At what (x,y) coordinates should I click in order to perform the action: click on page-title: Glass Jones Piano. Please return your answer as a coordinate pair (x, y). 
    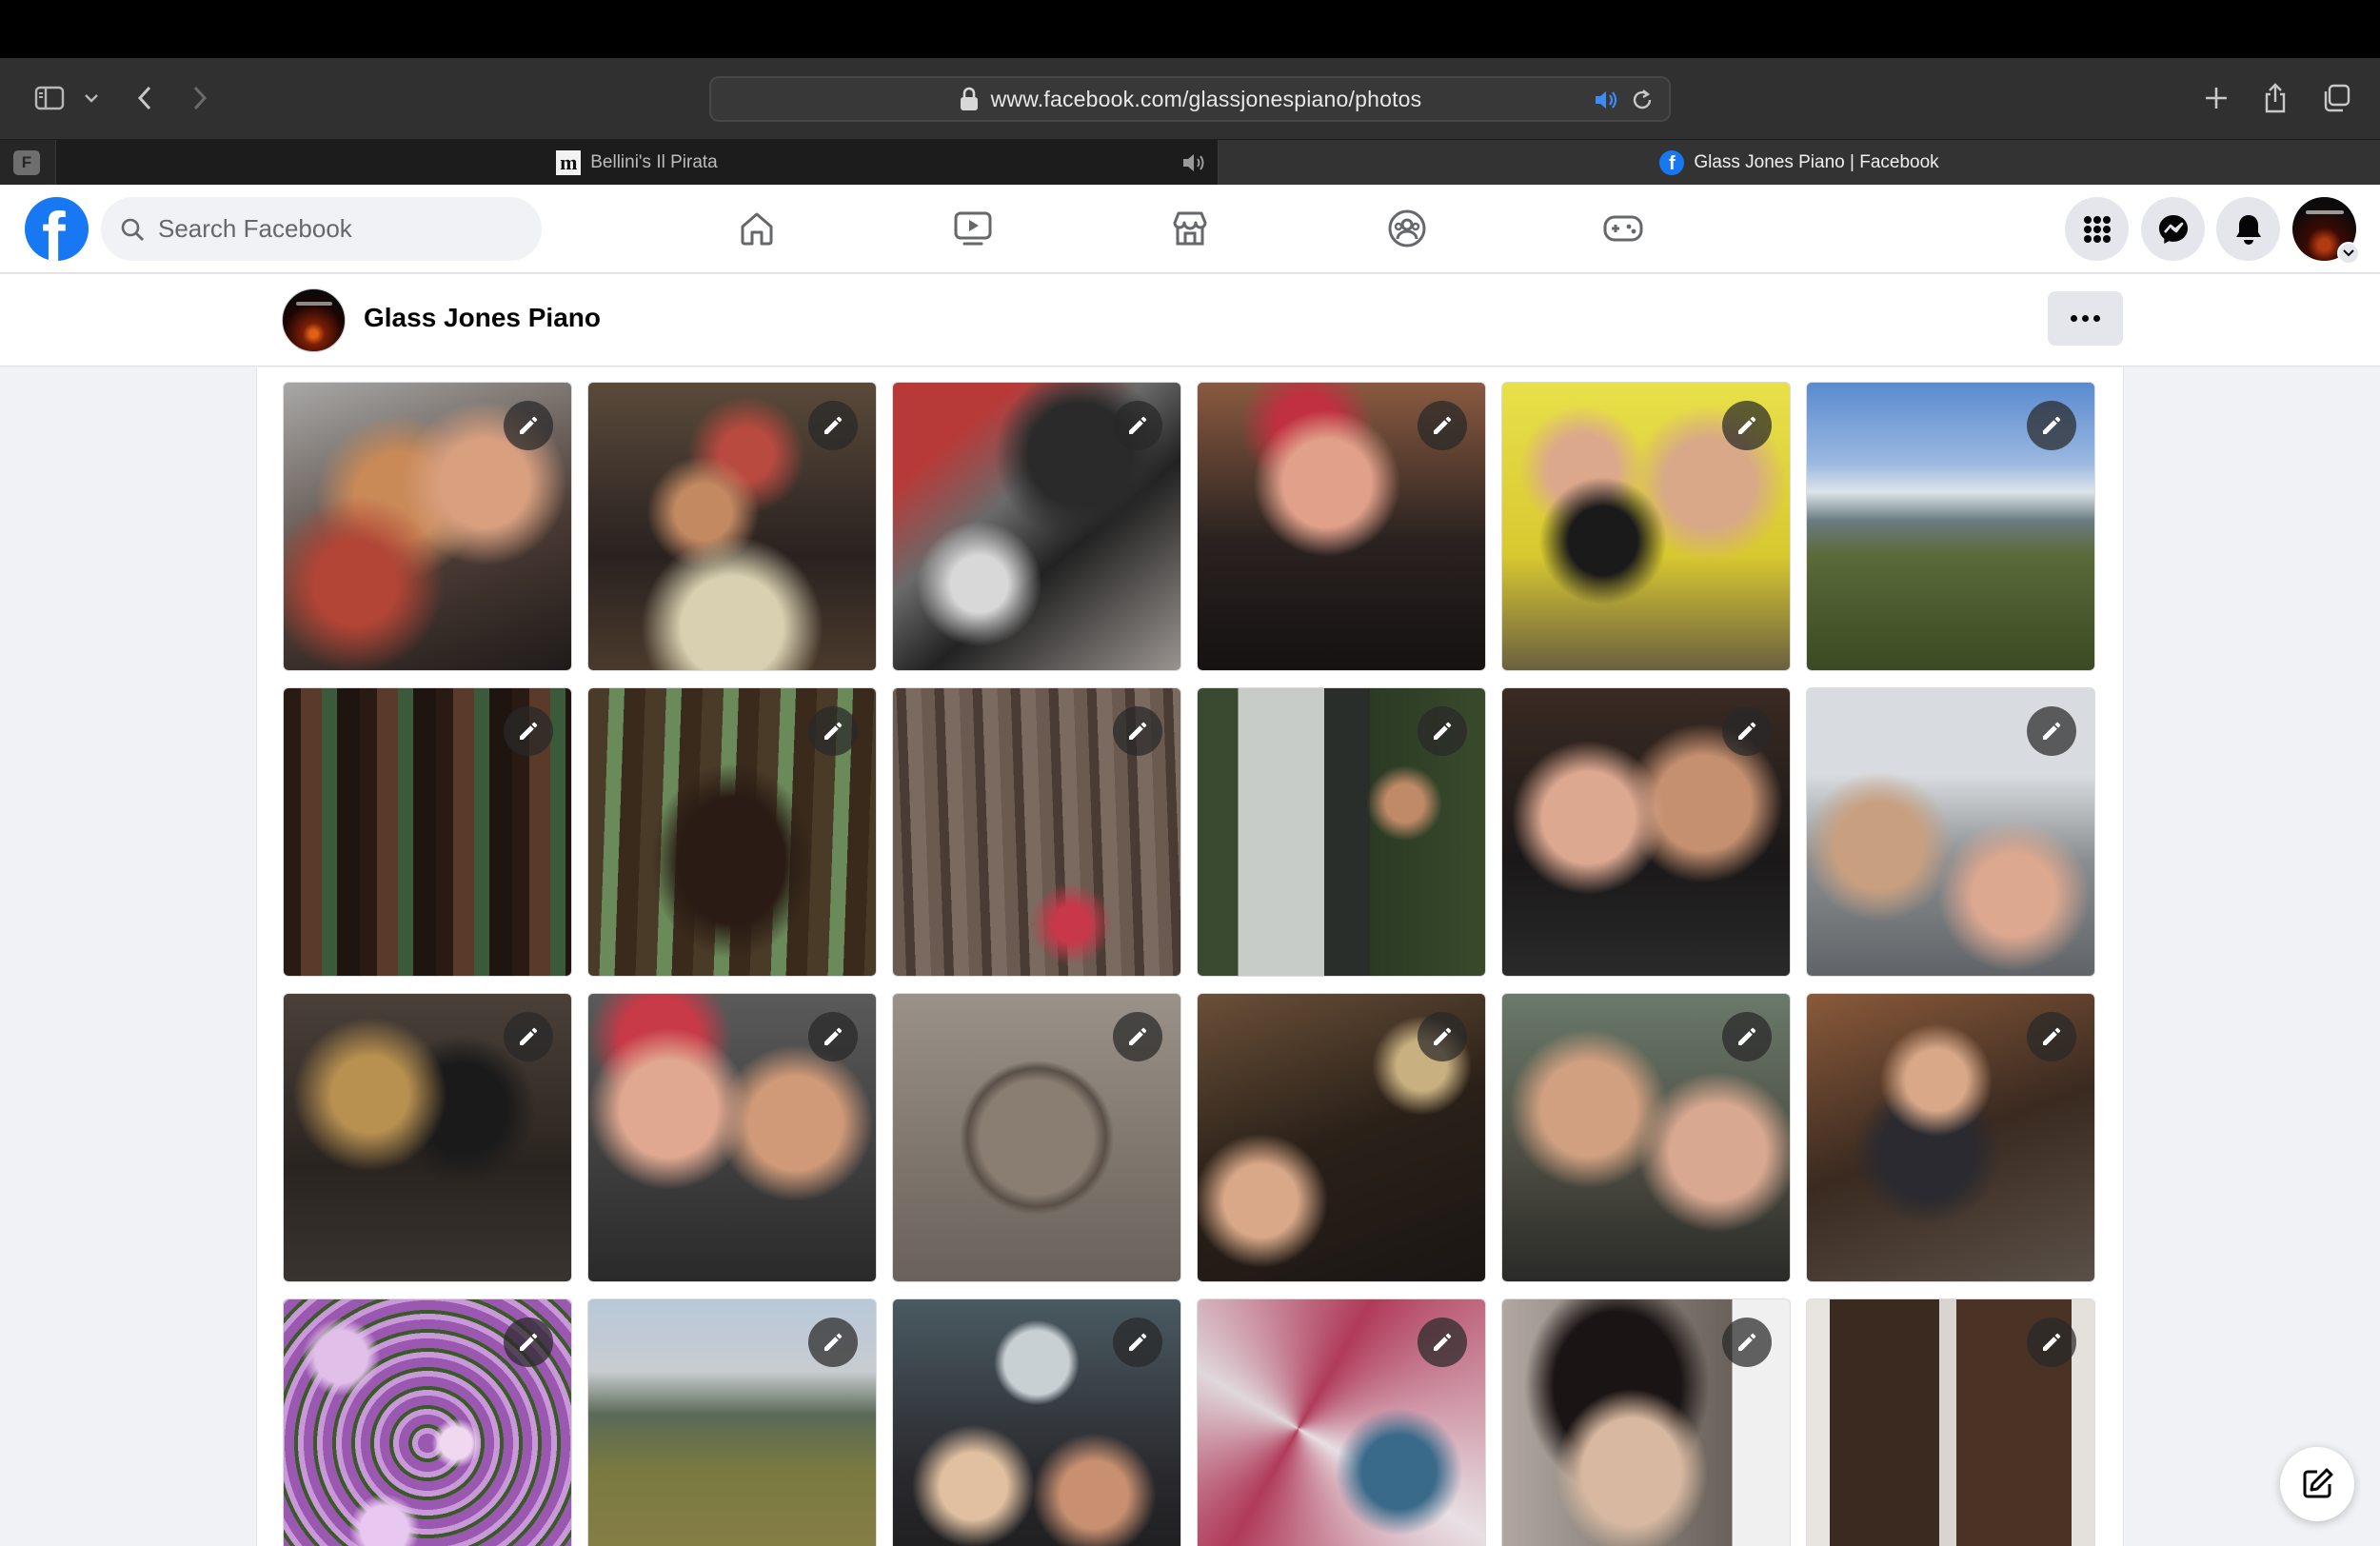
    Looking at the image, I should click on (482, 318).